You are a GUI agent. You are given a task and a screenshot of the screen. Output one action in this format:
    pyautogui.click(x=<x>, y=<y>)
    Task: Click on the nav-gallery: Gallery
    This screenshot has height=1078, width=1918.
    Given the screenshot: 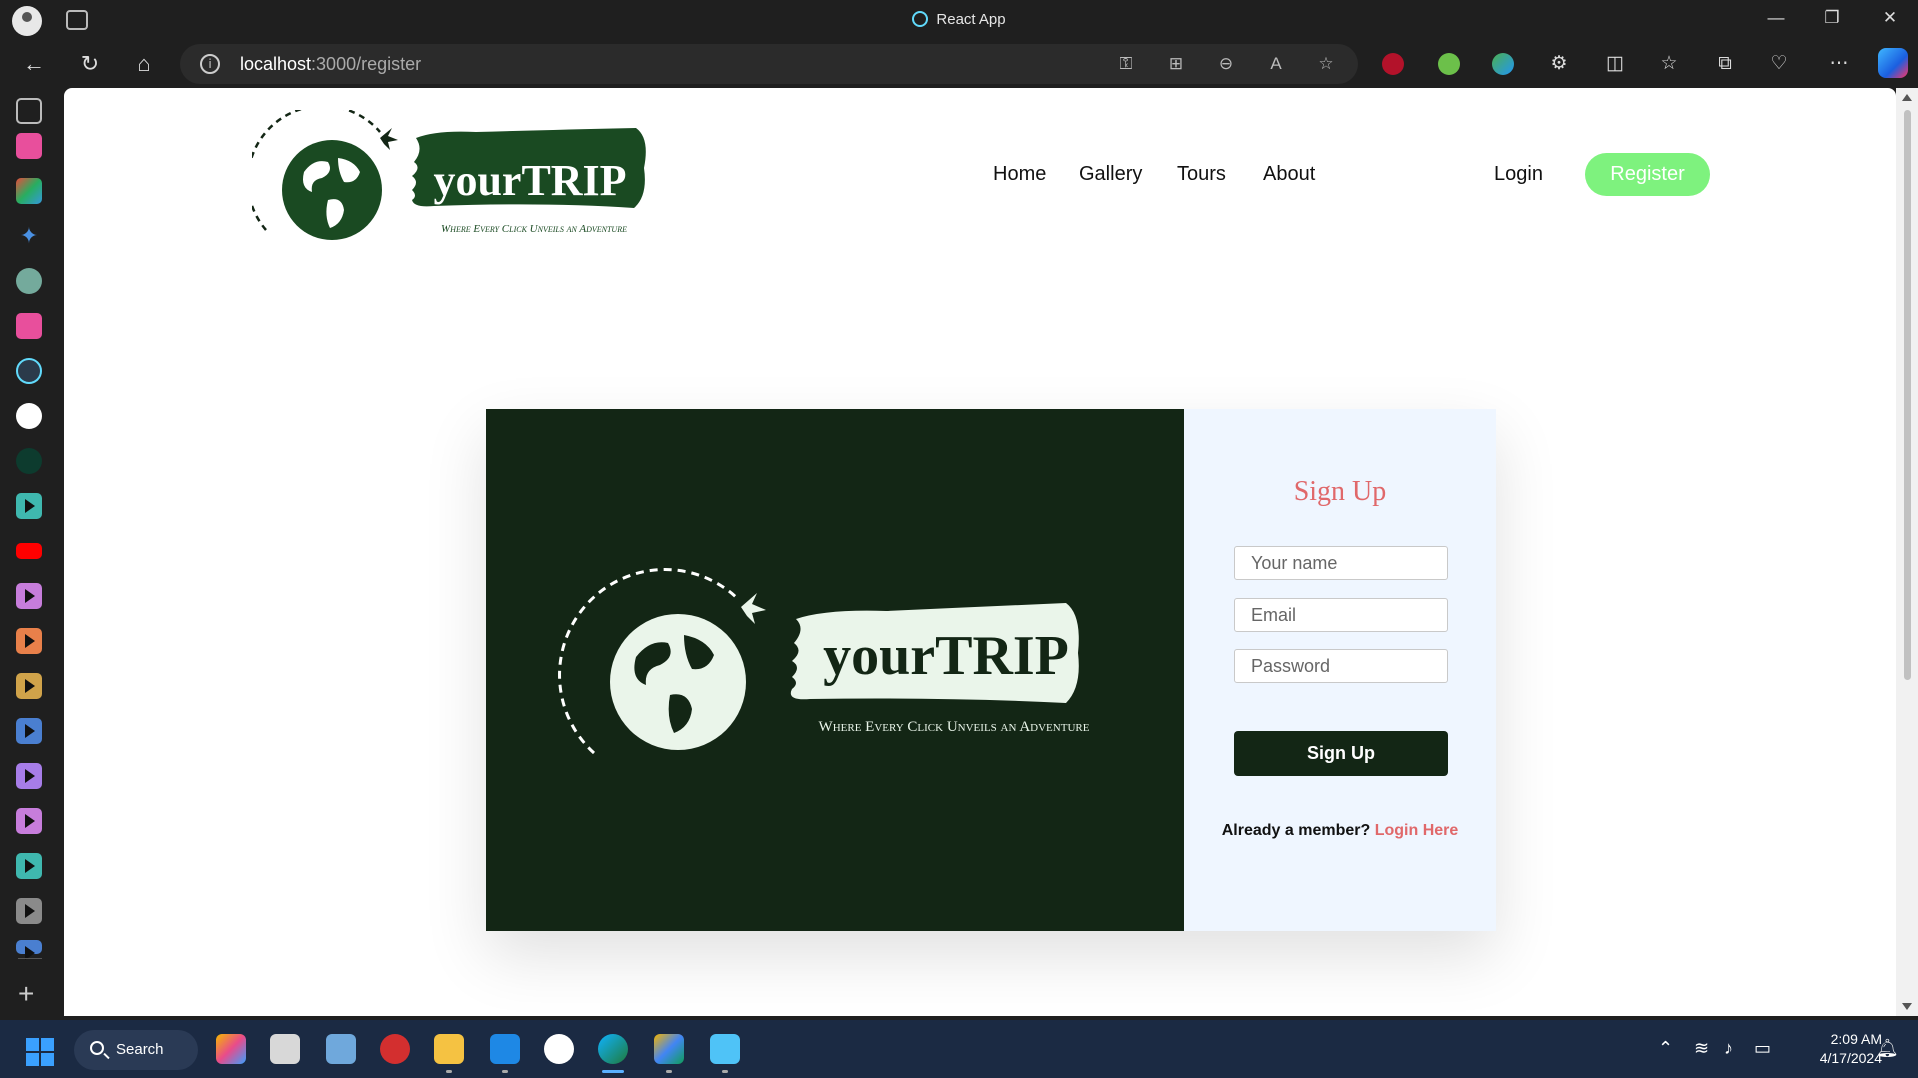 What is the action you would take?
    pyautogui.click(x=1110, y=174)
    